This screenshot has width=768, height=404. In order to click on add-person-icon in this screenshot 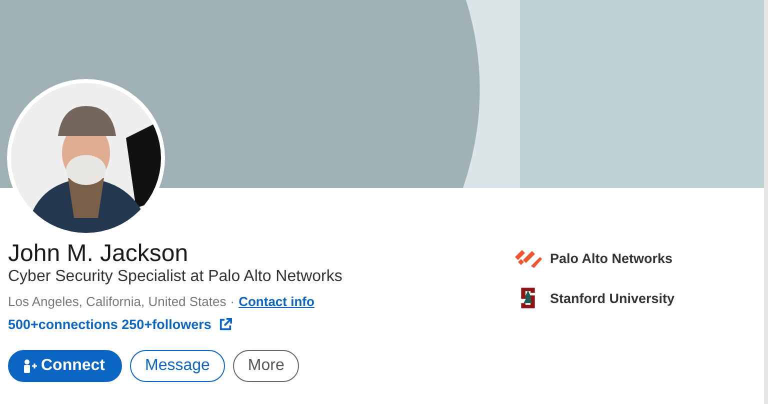, I will do `click(30, 366)`.